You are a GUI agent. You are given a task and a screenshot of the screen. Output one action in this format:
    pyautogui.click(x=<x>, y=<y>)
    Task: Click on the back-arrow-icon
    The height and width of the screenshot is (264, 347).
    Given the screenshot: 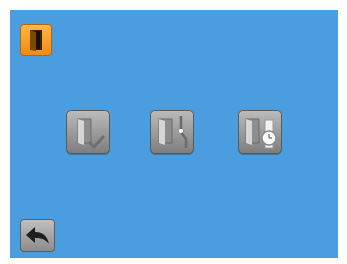 What is the action you would take?
    pyautogui.click(x=37, y=235)
    